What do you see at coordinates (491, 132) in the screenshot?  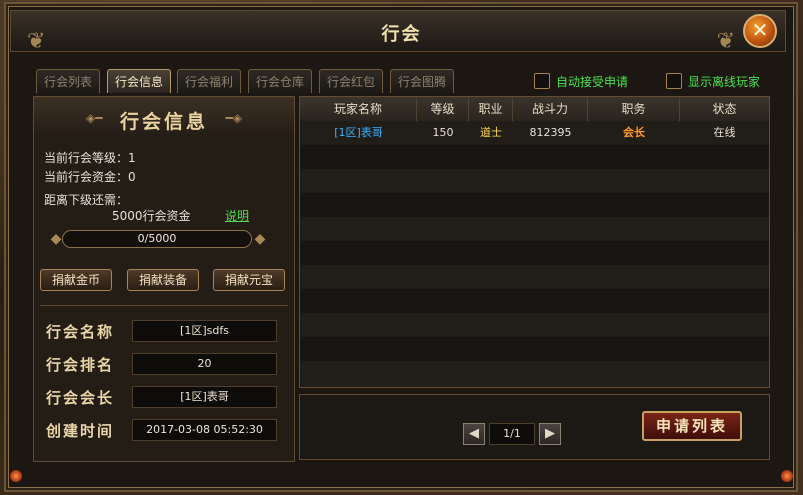 I see `member-class: 道士` at bounding box center [491, 132].